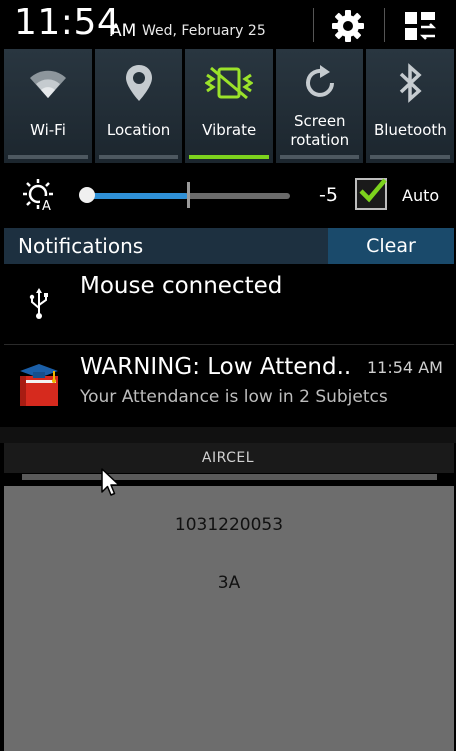  I want to click on location-pin-icon, so click(139, 83).